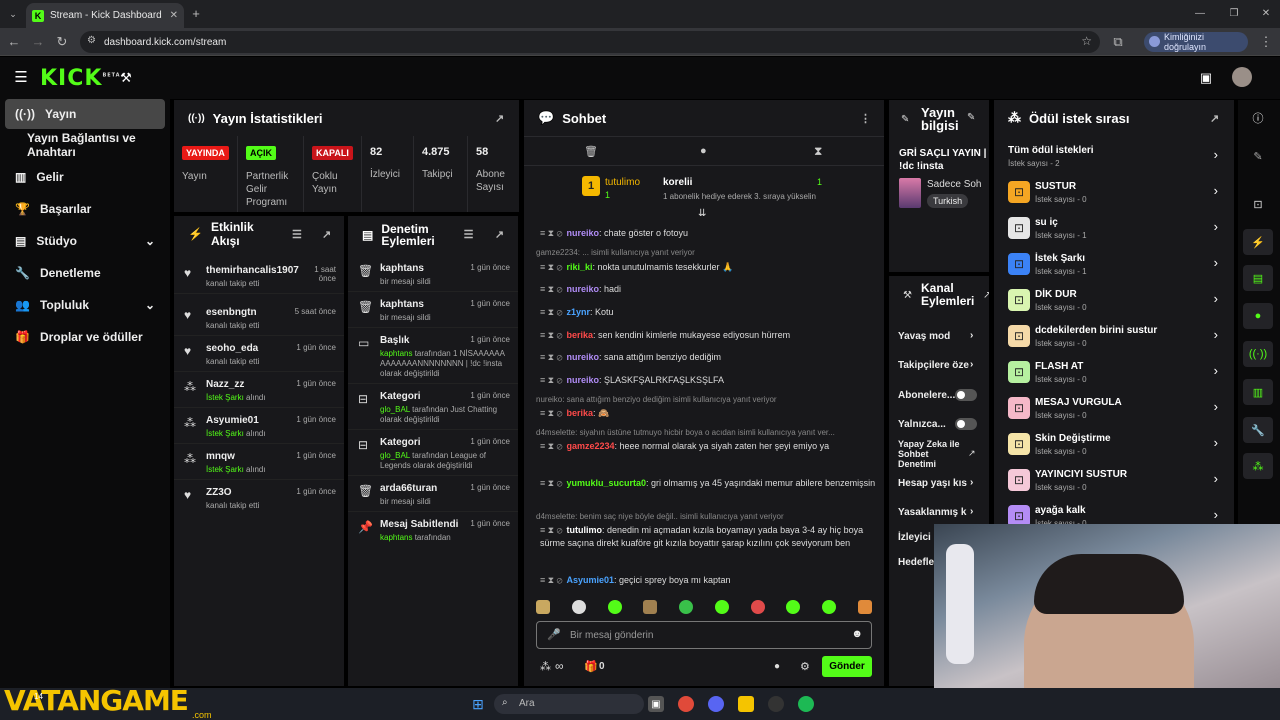 The height and width of the screenshot is (720, 1280). What do you see at coordinates (259, 390) in the screenshot?
I see `list-item: ⁂ Nazz_zz İstek Şarkı alındı 1 gün önce` at bounding box center [259, 390].